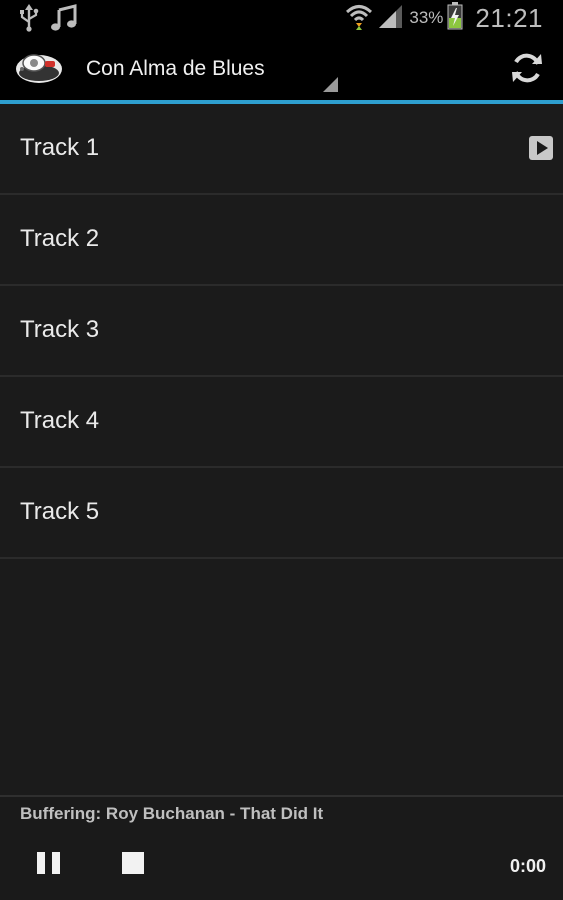 The width and height of the screenshot is (563, 900). Describe the element at coordinates (527, 866) in the screenshot. I see `player-time: 0:00` at that location.